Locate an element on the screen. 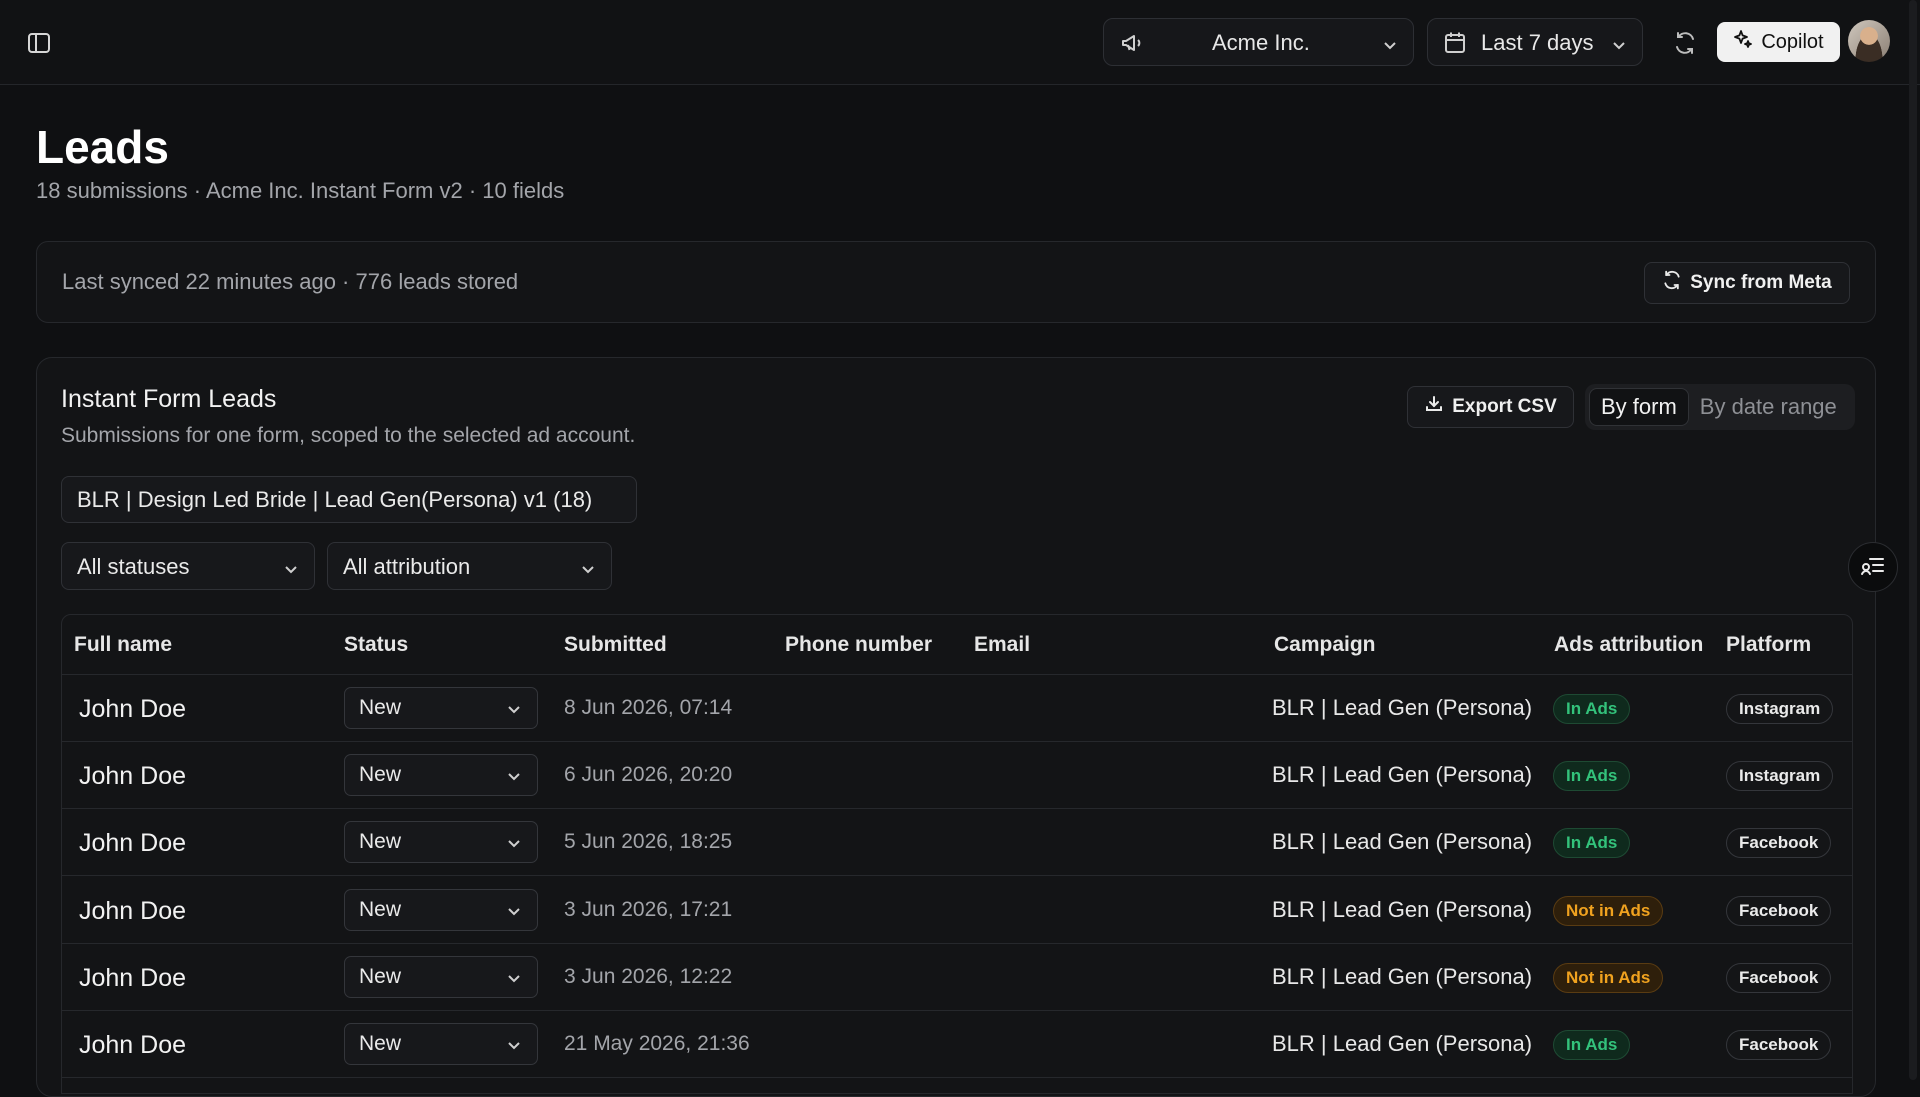 The width and height of the screenshot is (1920, 1097). filter-list-icon is located at coordinates (1873, 567).